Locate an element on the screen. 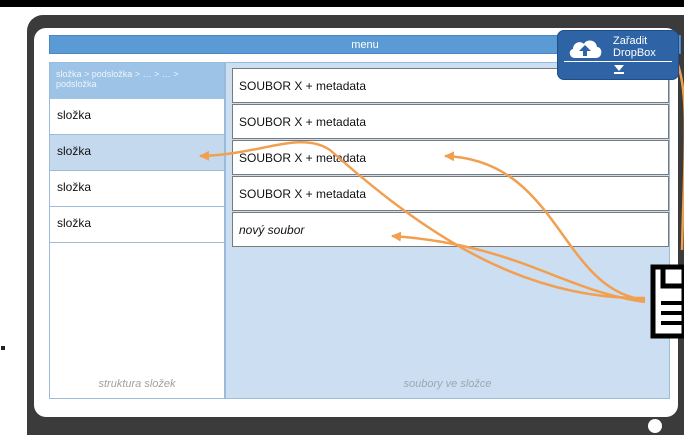 This screenshot has height=435, width=684. dropbox-label-line1: Zařadit is located at coordinates (630, 41).